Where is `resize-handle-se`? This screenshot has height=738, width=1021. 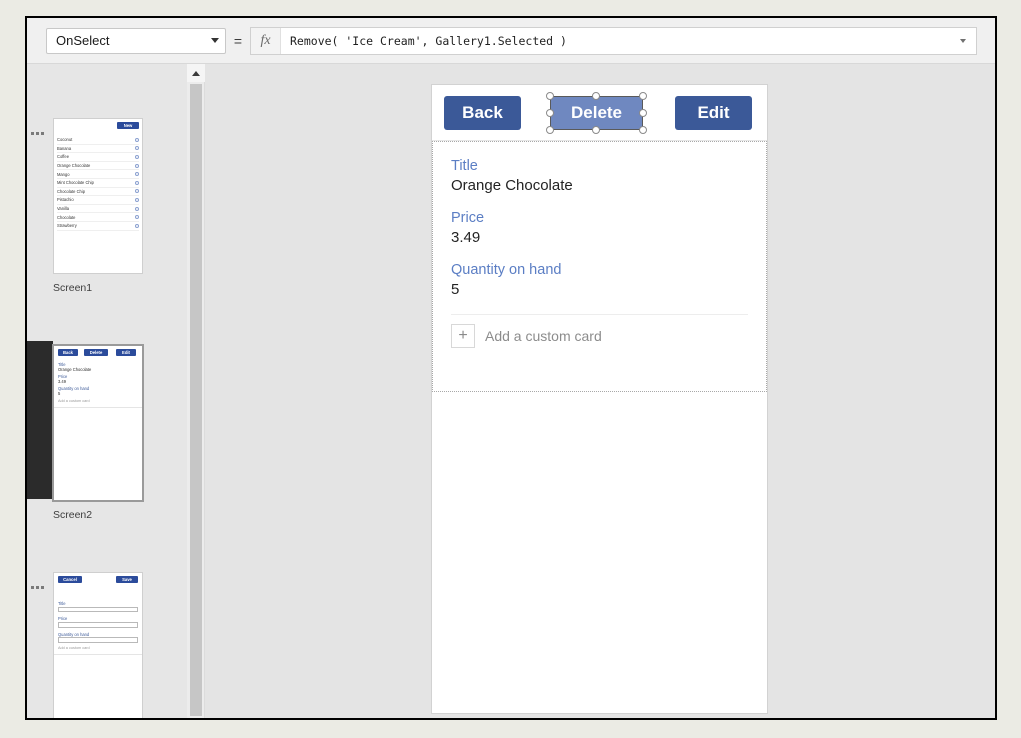
resize-handle-se is located at coordinates (643, 130).